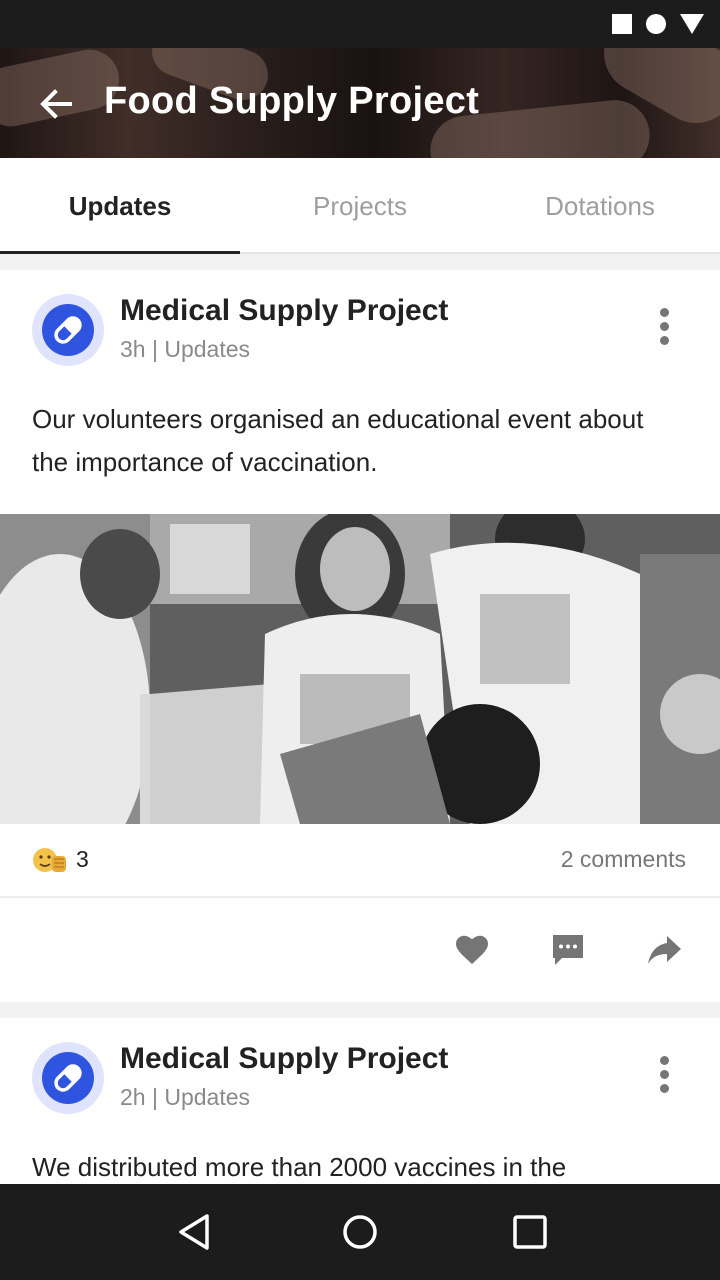  Describe the element at coordinates (472, 950) in the screenshot. I see `heart-icon` at that location.